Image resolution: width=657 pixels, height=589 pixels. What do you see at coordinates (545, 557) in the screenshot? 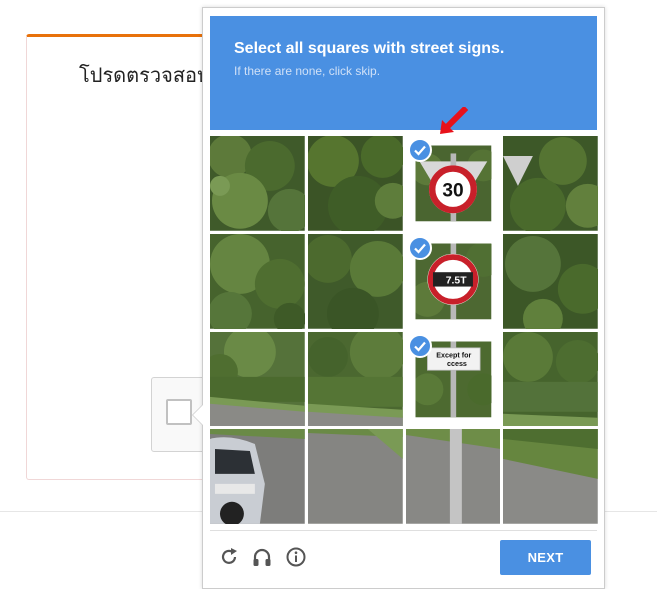
I see `next-button: NEXT` at bounding box center [545, 557].